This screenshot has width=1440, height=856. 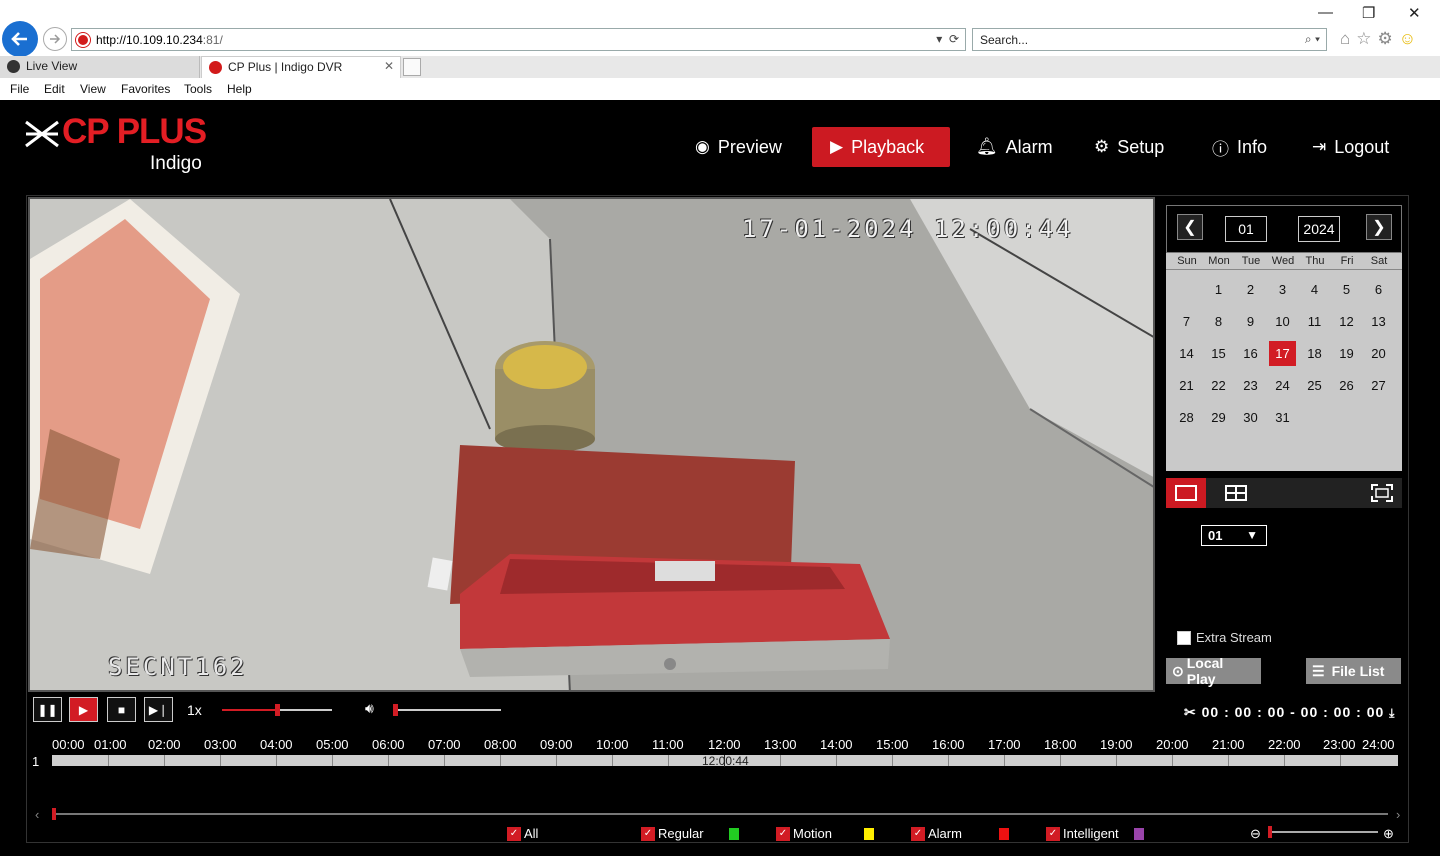 What do you see at coordinates (1014, 147) in the screenshot?
I see `nav-alarm: 🔔︎ Alarm` at bounding box center [1014, 147].